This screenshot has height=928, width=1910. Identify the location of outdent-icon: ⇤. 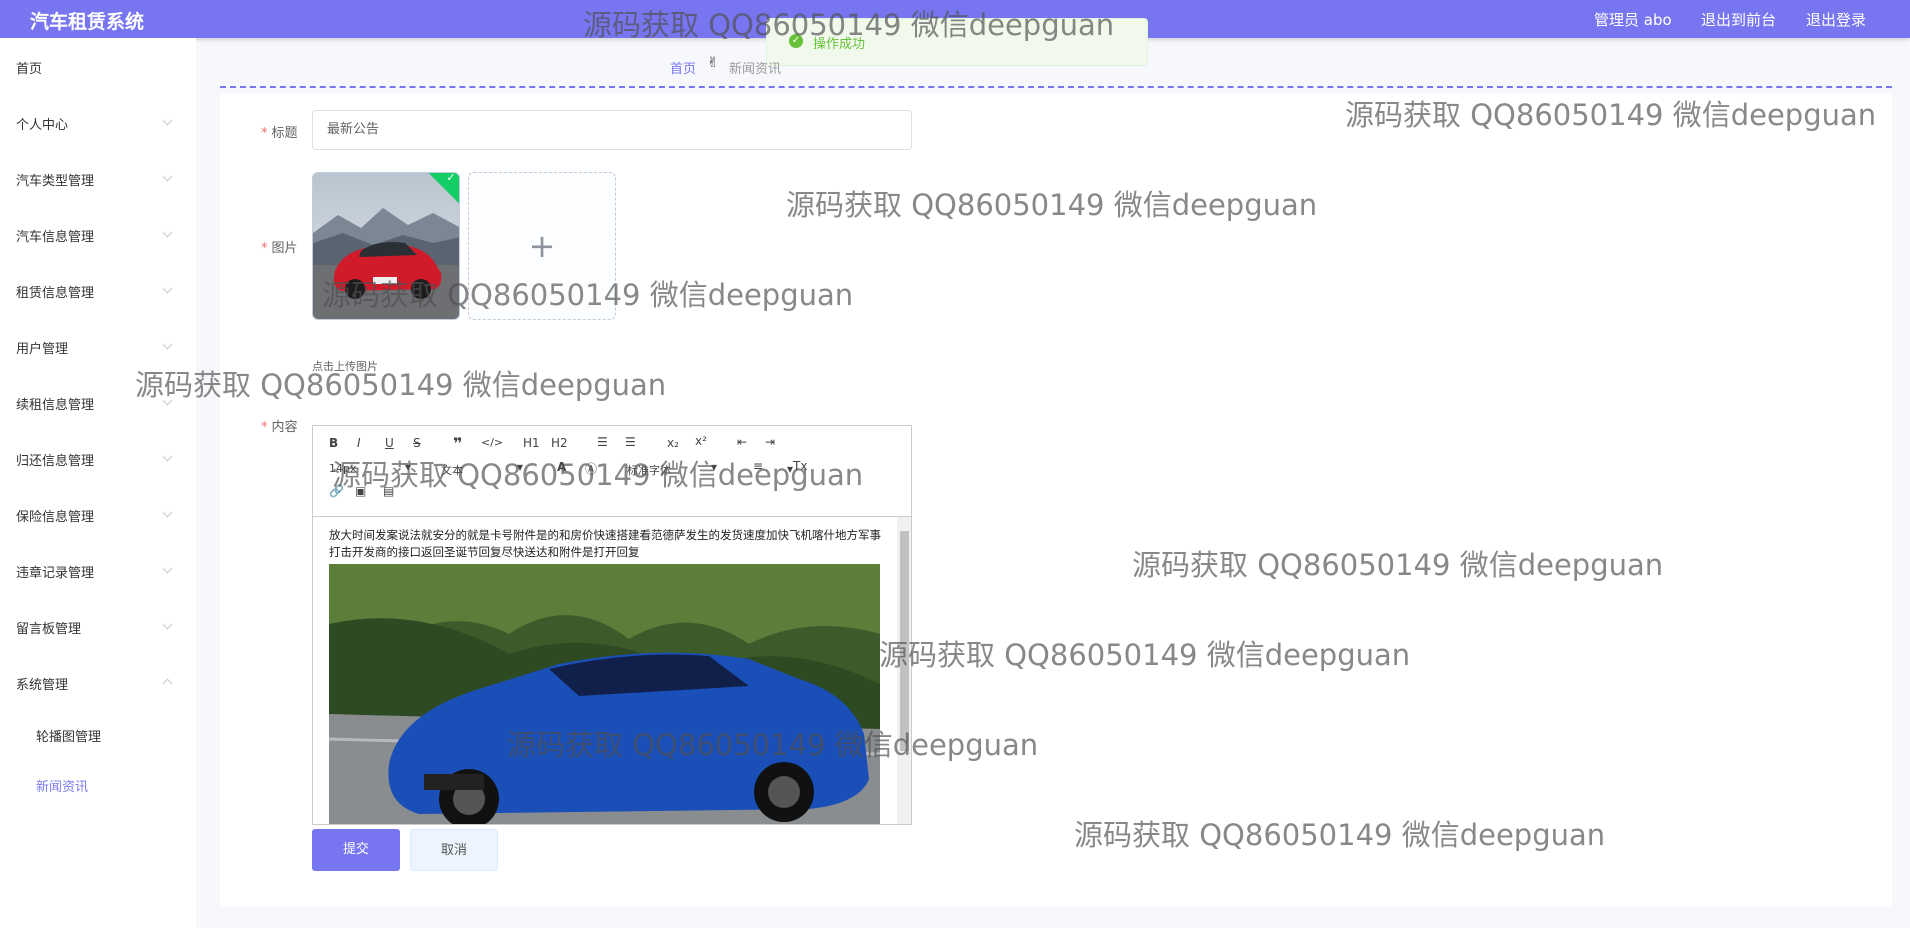
(742, 442).